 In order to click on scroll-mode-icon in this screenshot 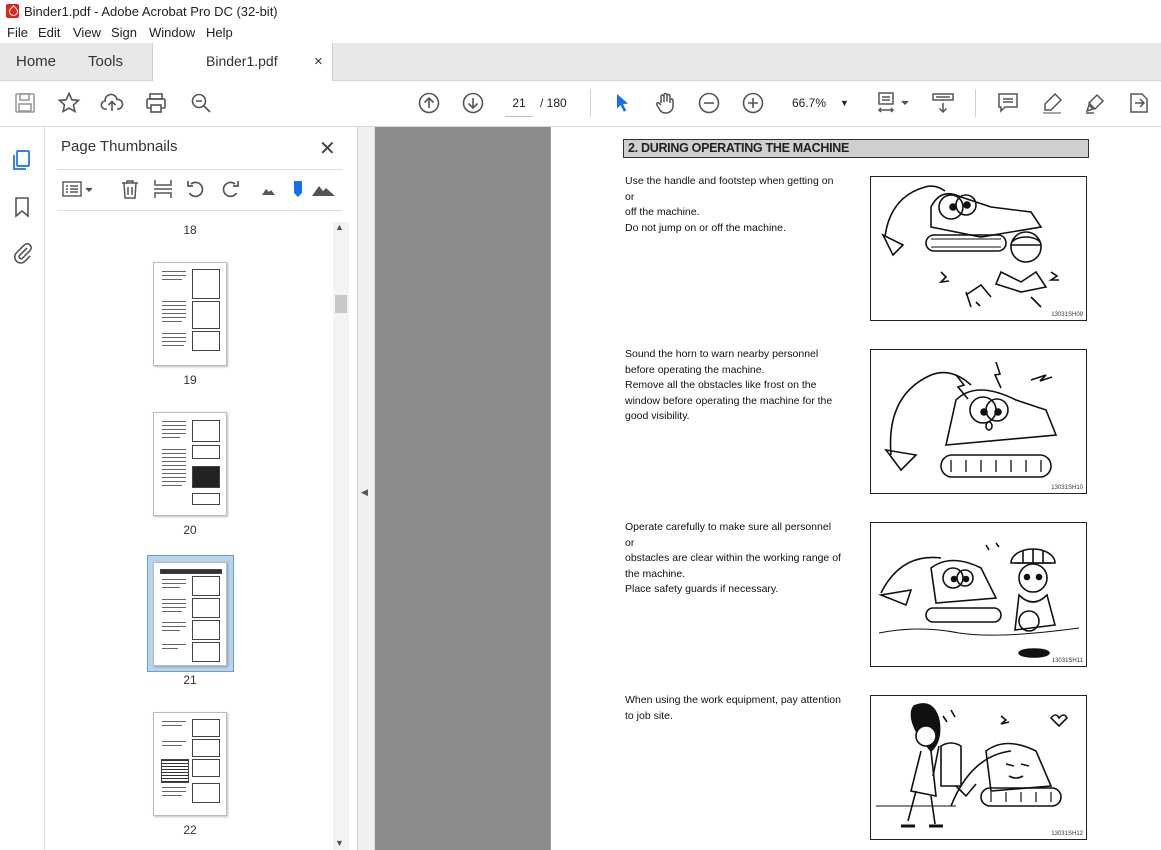, I will do `click(943, 103)`.